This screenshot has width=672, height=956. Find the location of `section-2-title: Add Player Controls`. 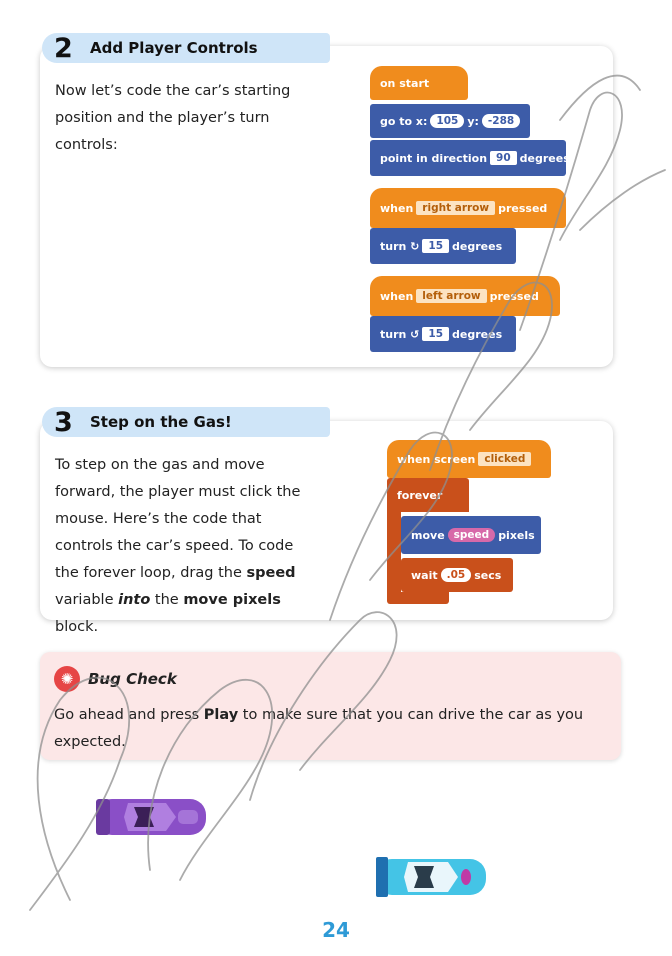

section-2-title: Add Player Controls is located at coordinates (174, 48).